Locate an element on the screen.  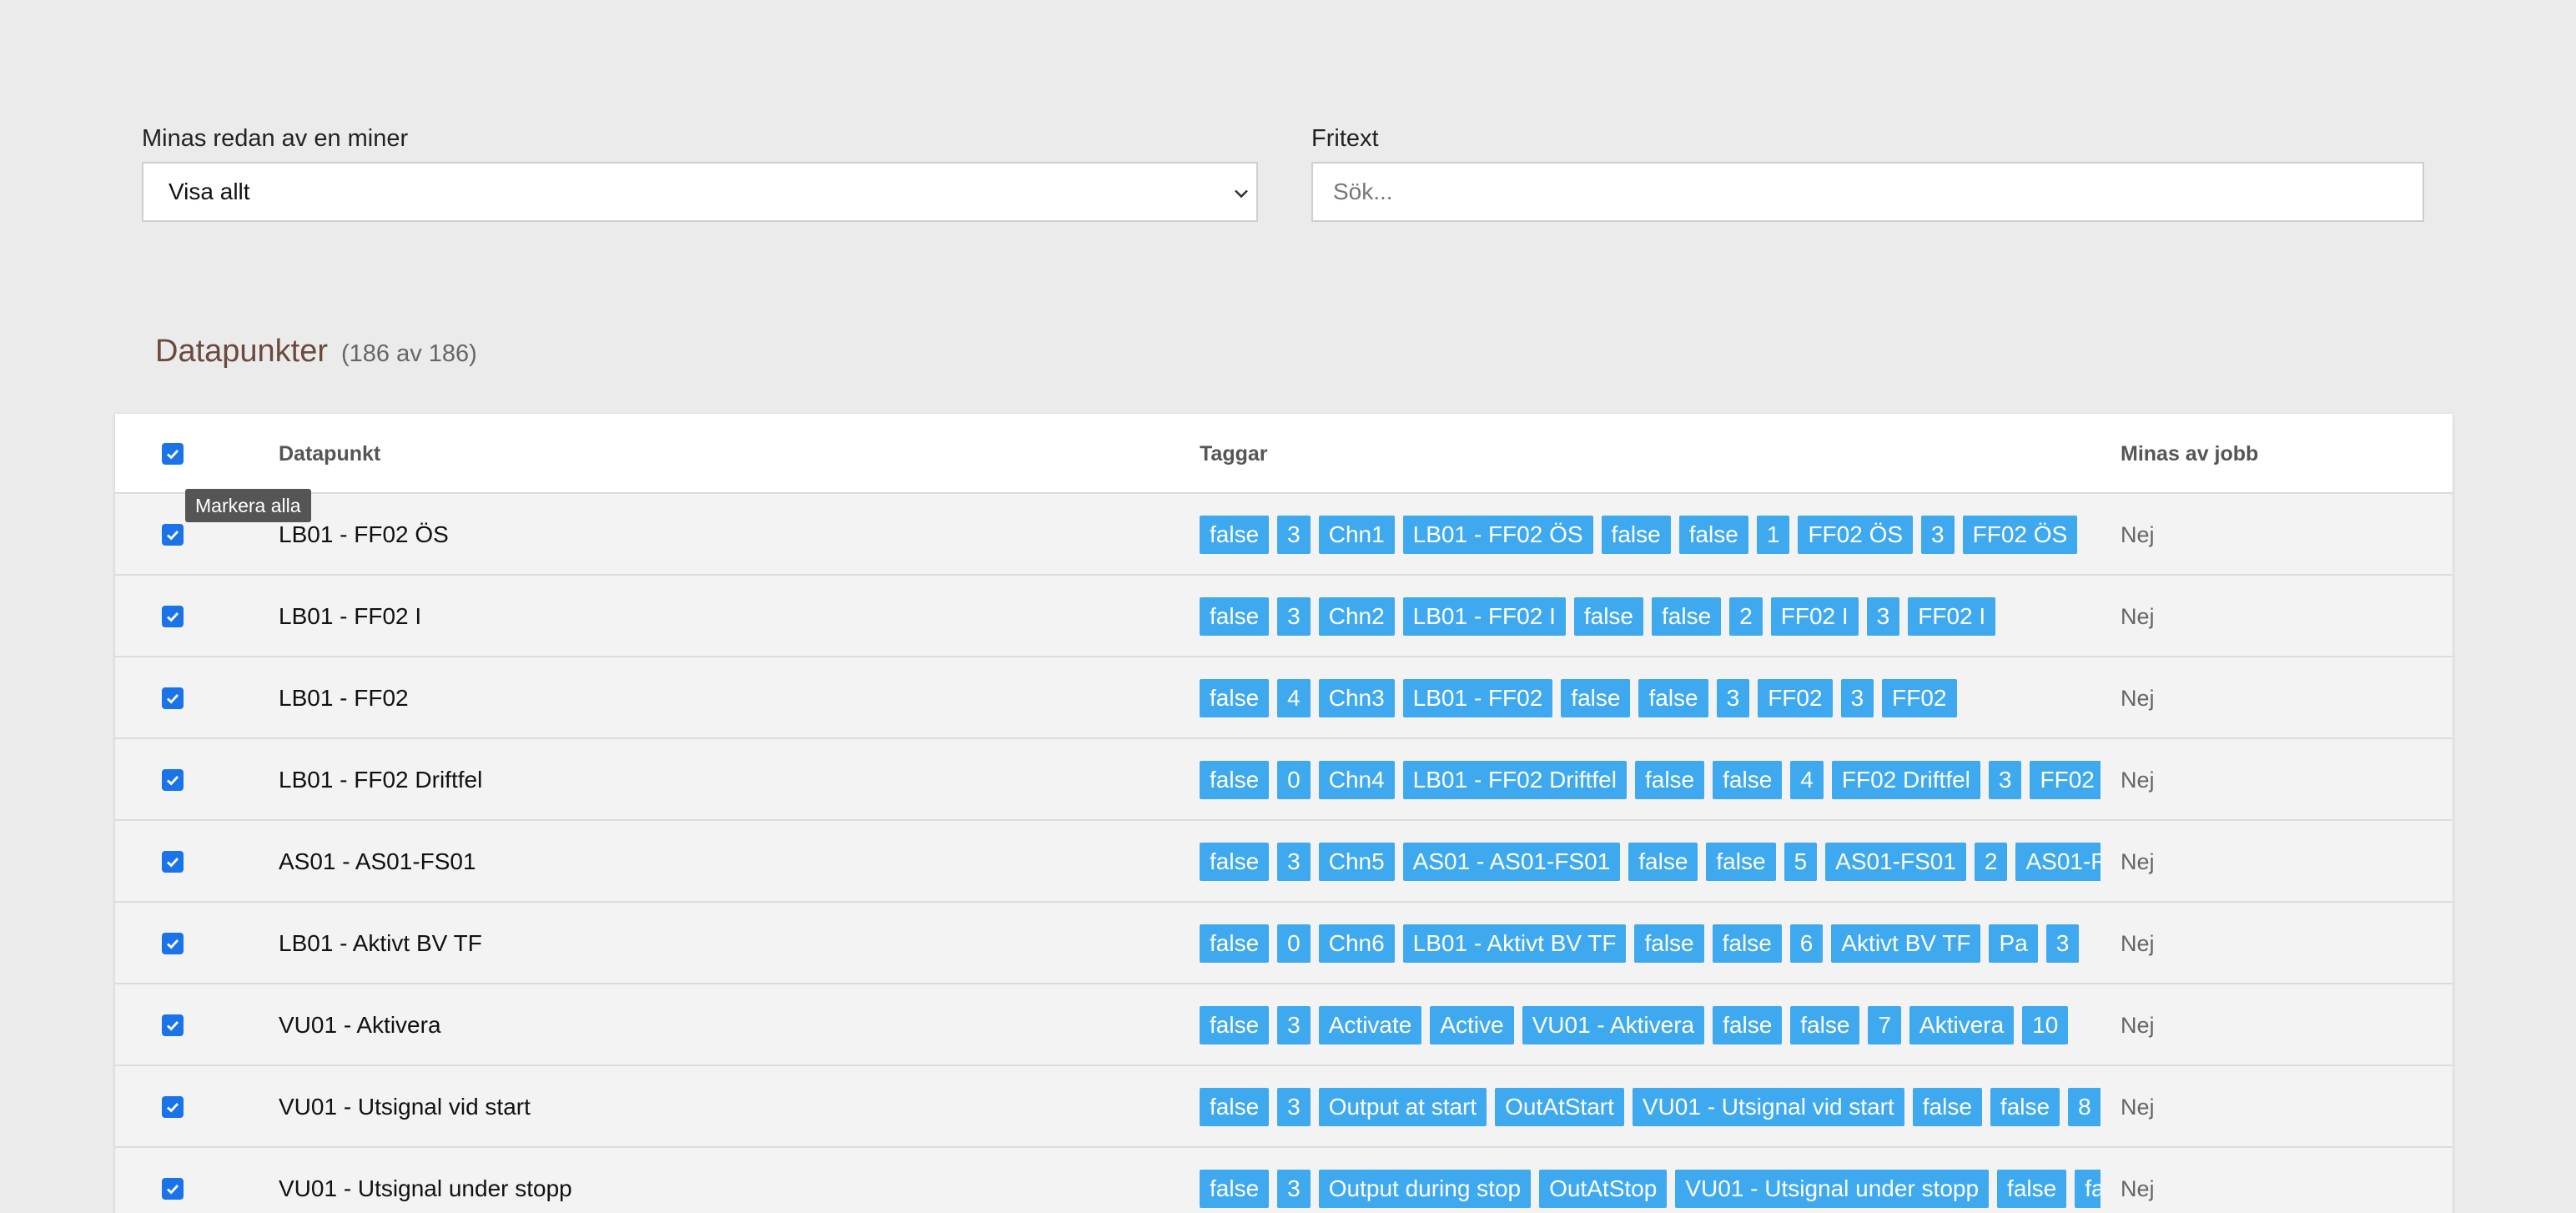
fritext-label: Fritext is located at coordinates (1345, 138).